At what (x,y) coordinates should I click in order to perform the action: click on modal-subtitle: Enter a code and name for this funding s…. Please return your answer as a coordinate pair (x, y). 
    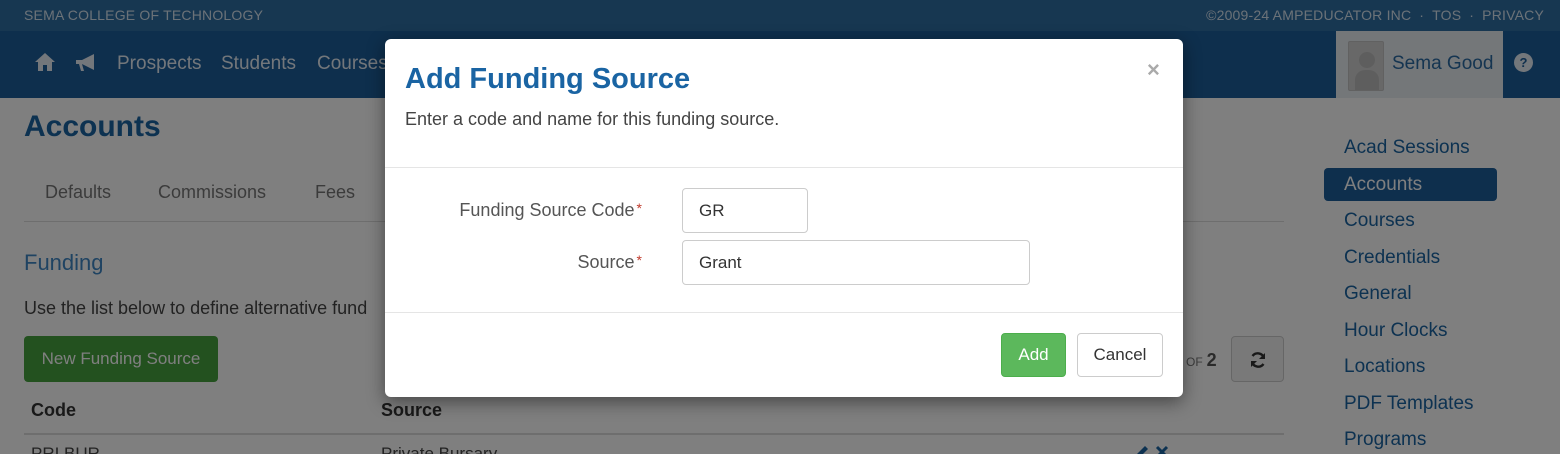
    Looking at the image, I should click on (592, 119).